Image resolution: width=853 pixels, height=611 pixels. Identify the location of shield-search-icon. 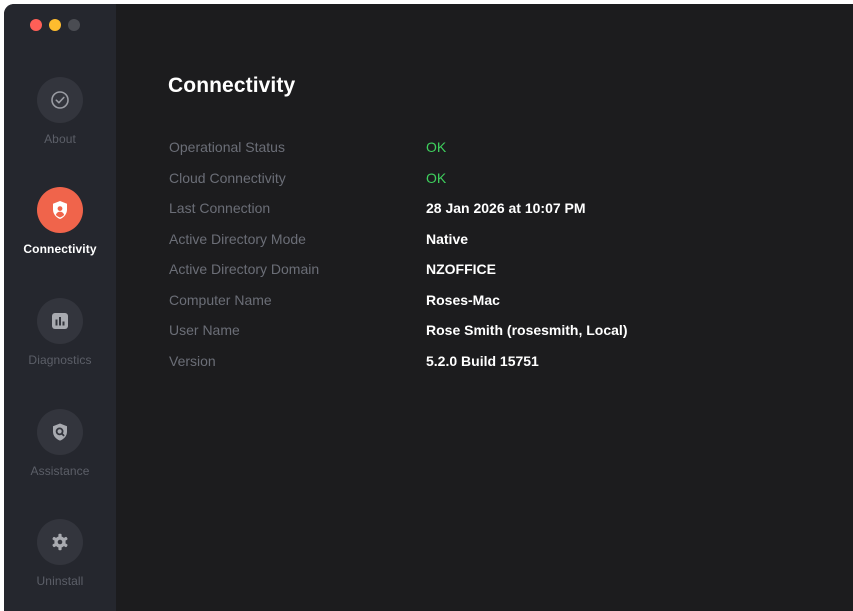
(60, 432).